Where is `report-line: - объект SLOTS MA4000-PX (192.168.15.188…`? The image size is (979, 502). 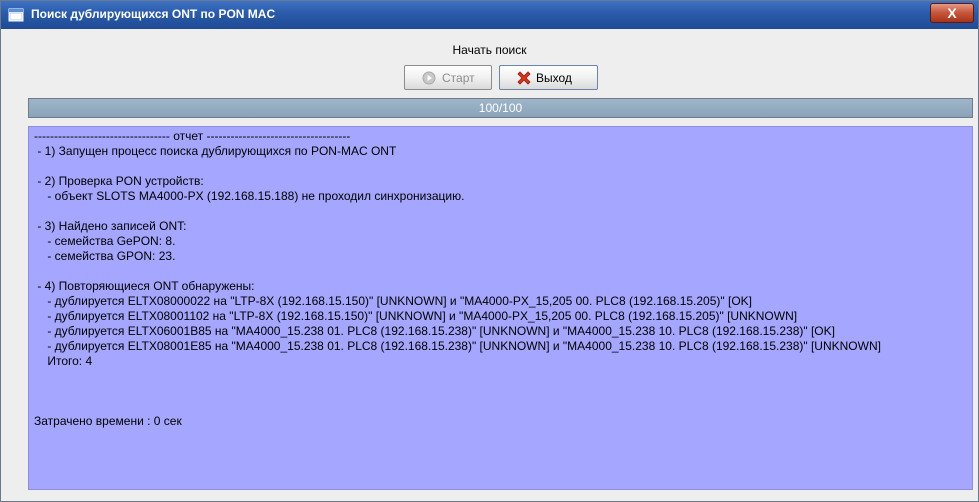 report-line: - объект SLOTS MA4000-PX (192.168.15.188… is located at coordinates (249, 196).